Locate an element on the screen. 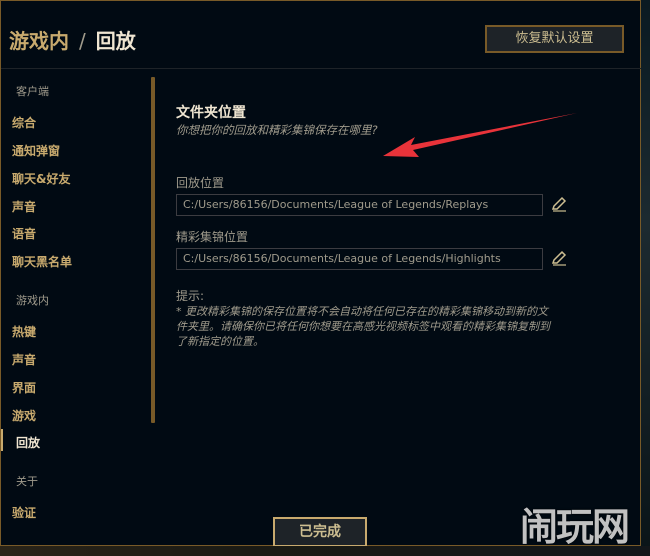 This screenshot has width=650, height=556. done-button: 已完成 is located at coordinates (320, 532).